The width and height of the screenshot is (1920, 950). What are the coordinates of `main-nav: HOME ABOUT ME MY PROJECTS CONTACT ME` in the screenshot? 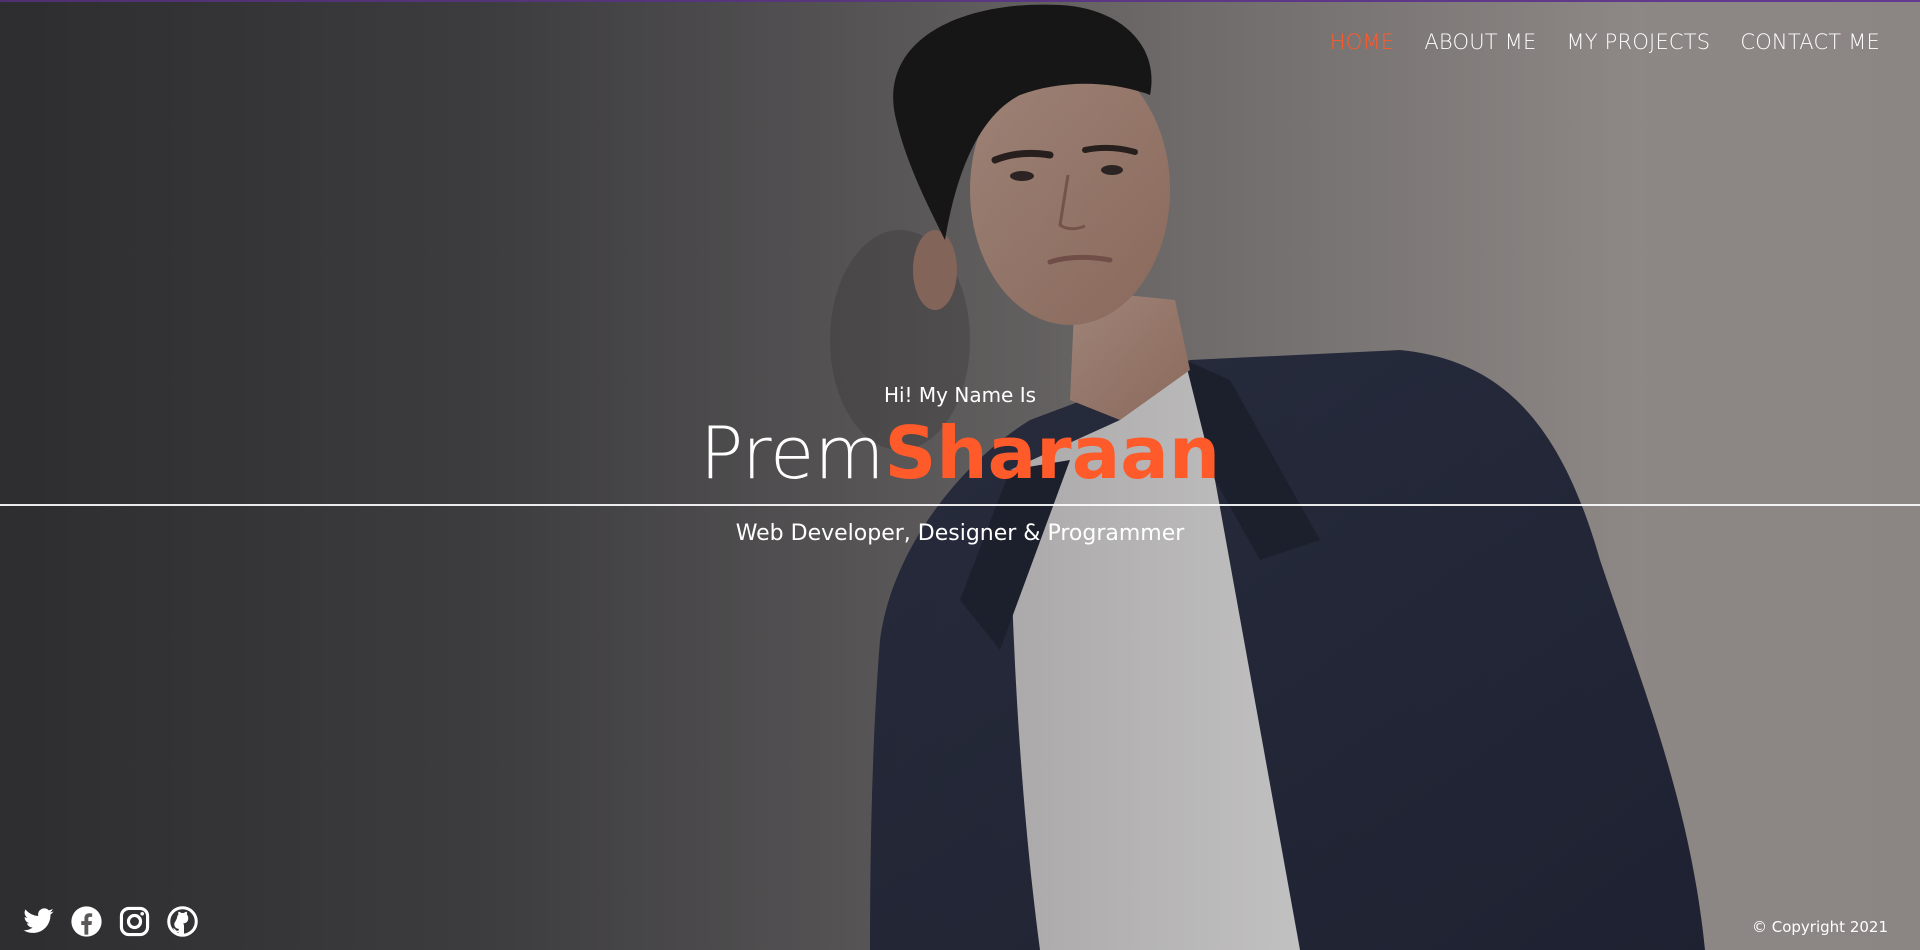 It's located at (1605, 42).